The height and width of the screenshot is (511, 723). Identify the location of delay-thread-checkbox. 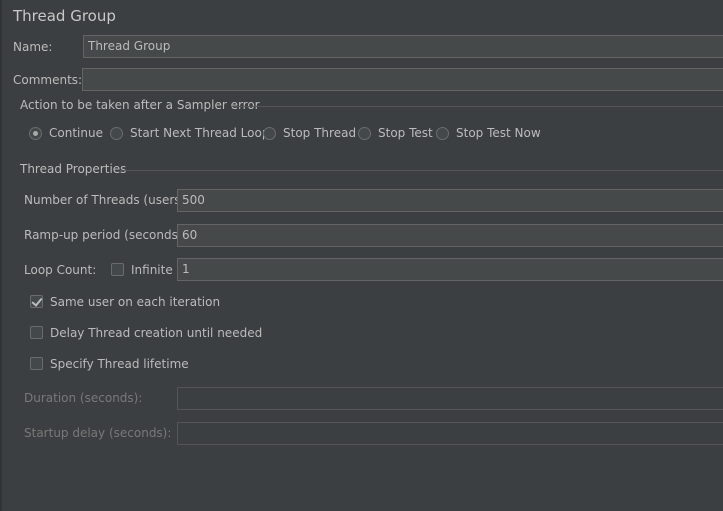
(36, 332).